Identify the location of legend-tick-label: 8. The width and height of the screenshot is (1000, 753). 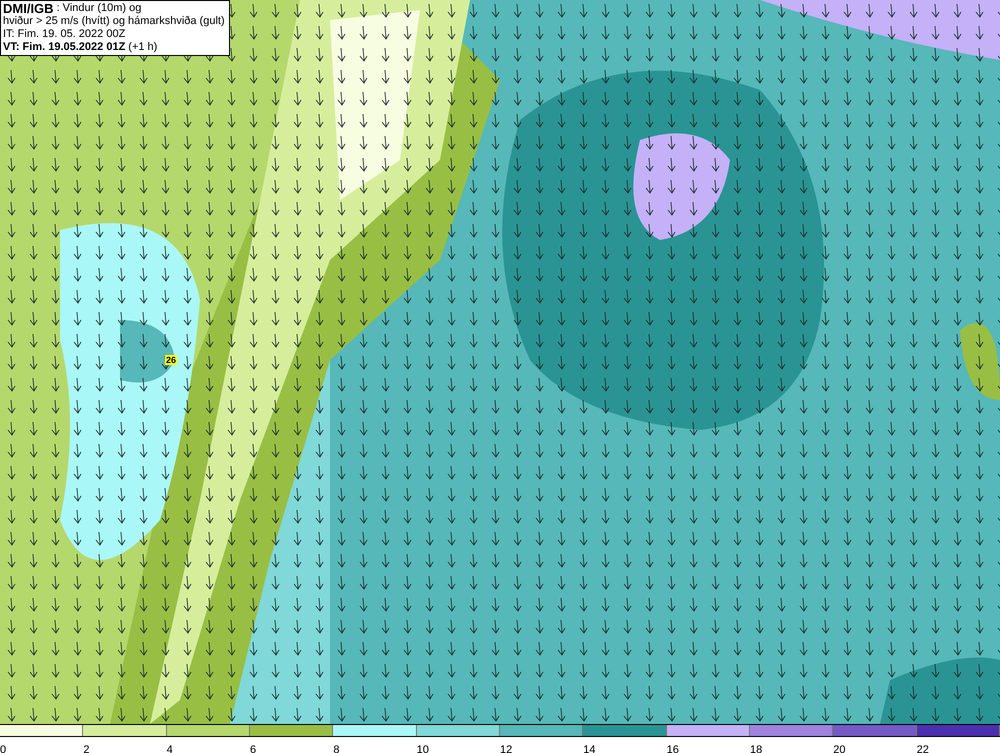
(336, 748).